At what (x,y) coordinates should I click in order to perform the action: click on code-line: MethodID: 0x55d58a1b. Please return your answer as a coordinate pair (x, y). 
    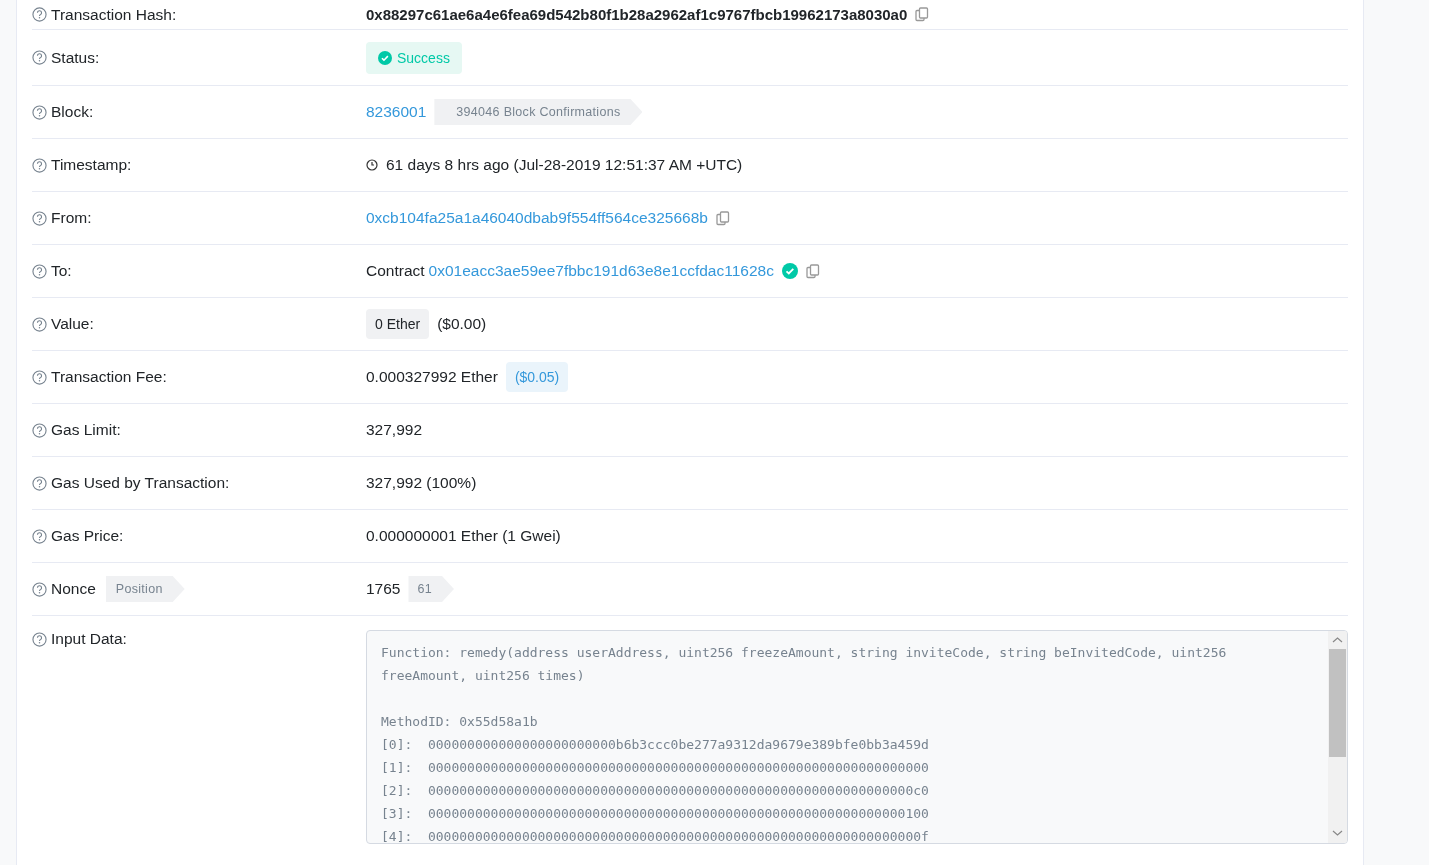
    Looking at the image, I should click on (460, 722).